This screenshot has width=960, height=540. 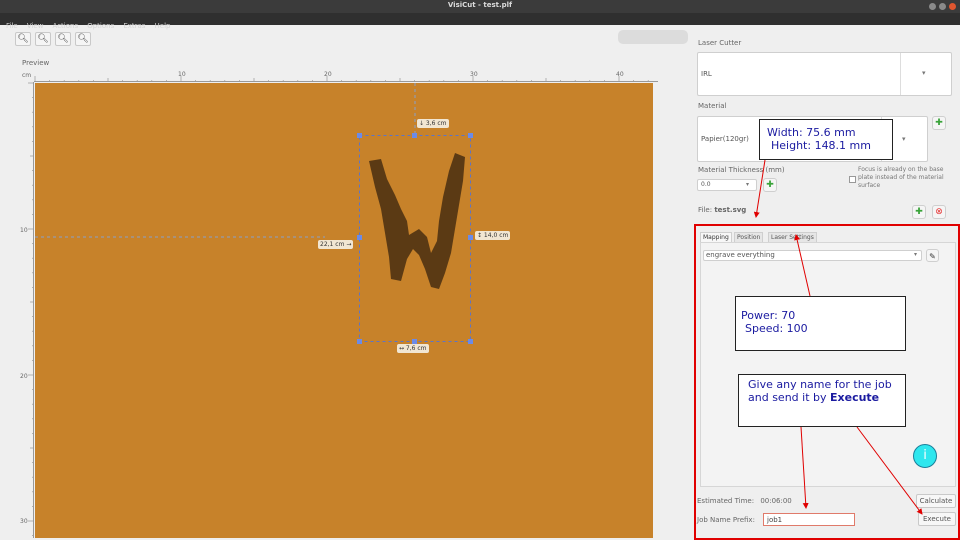 I want to click on arrow-to-job-prefix, so click(x=804, y=467).